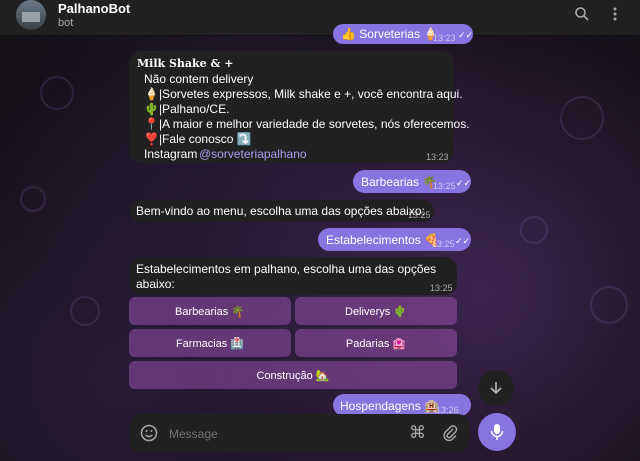  What do you see at coordinates (187, 109) in the screenshot?
I see `message-line: 🌵|Palhano/CE.` at bounding box center [187, 109].